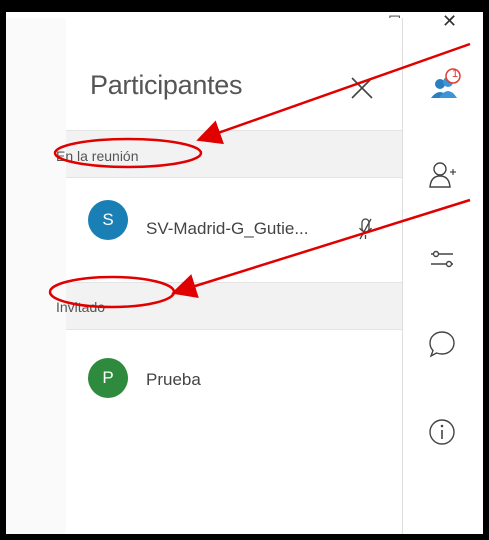 The height and width of the screenshot is (540, 489). I want to click on section-label-in-meeting: En la reunión, so click(97, 156).